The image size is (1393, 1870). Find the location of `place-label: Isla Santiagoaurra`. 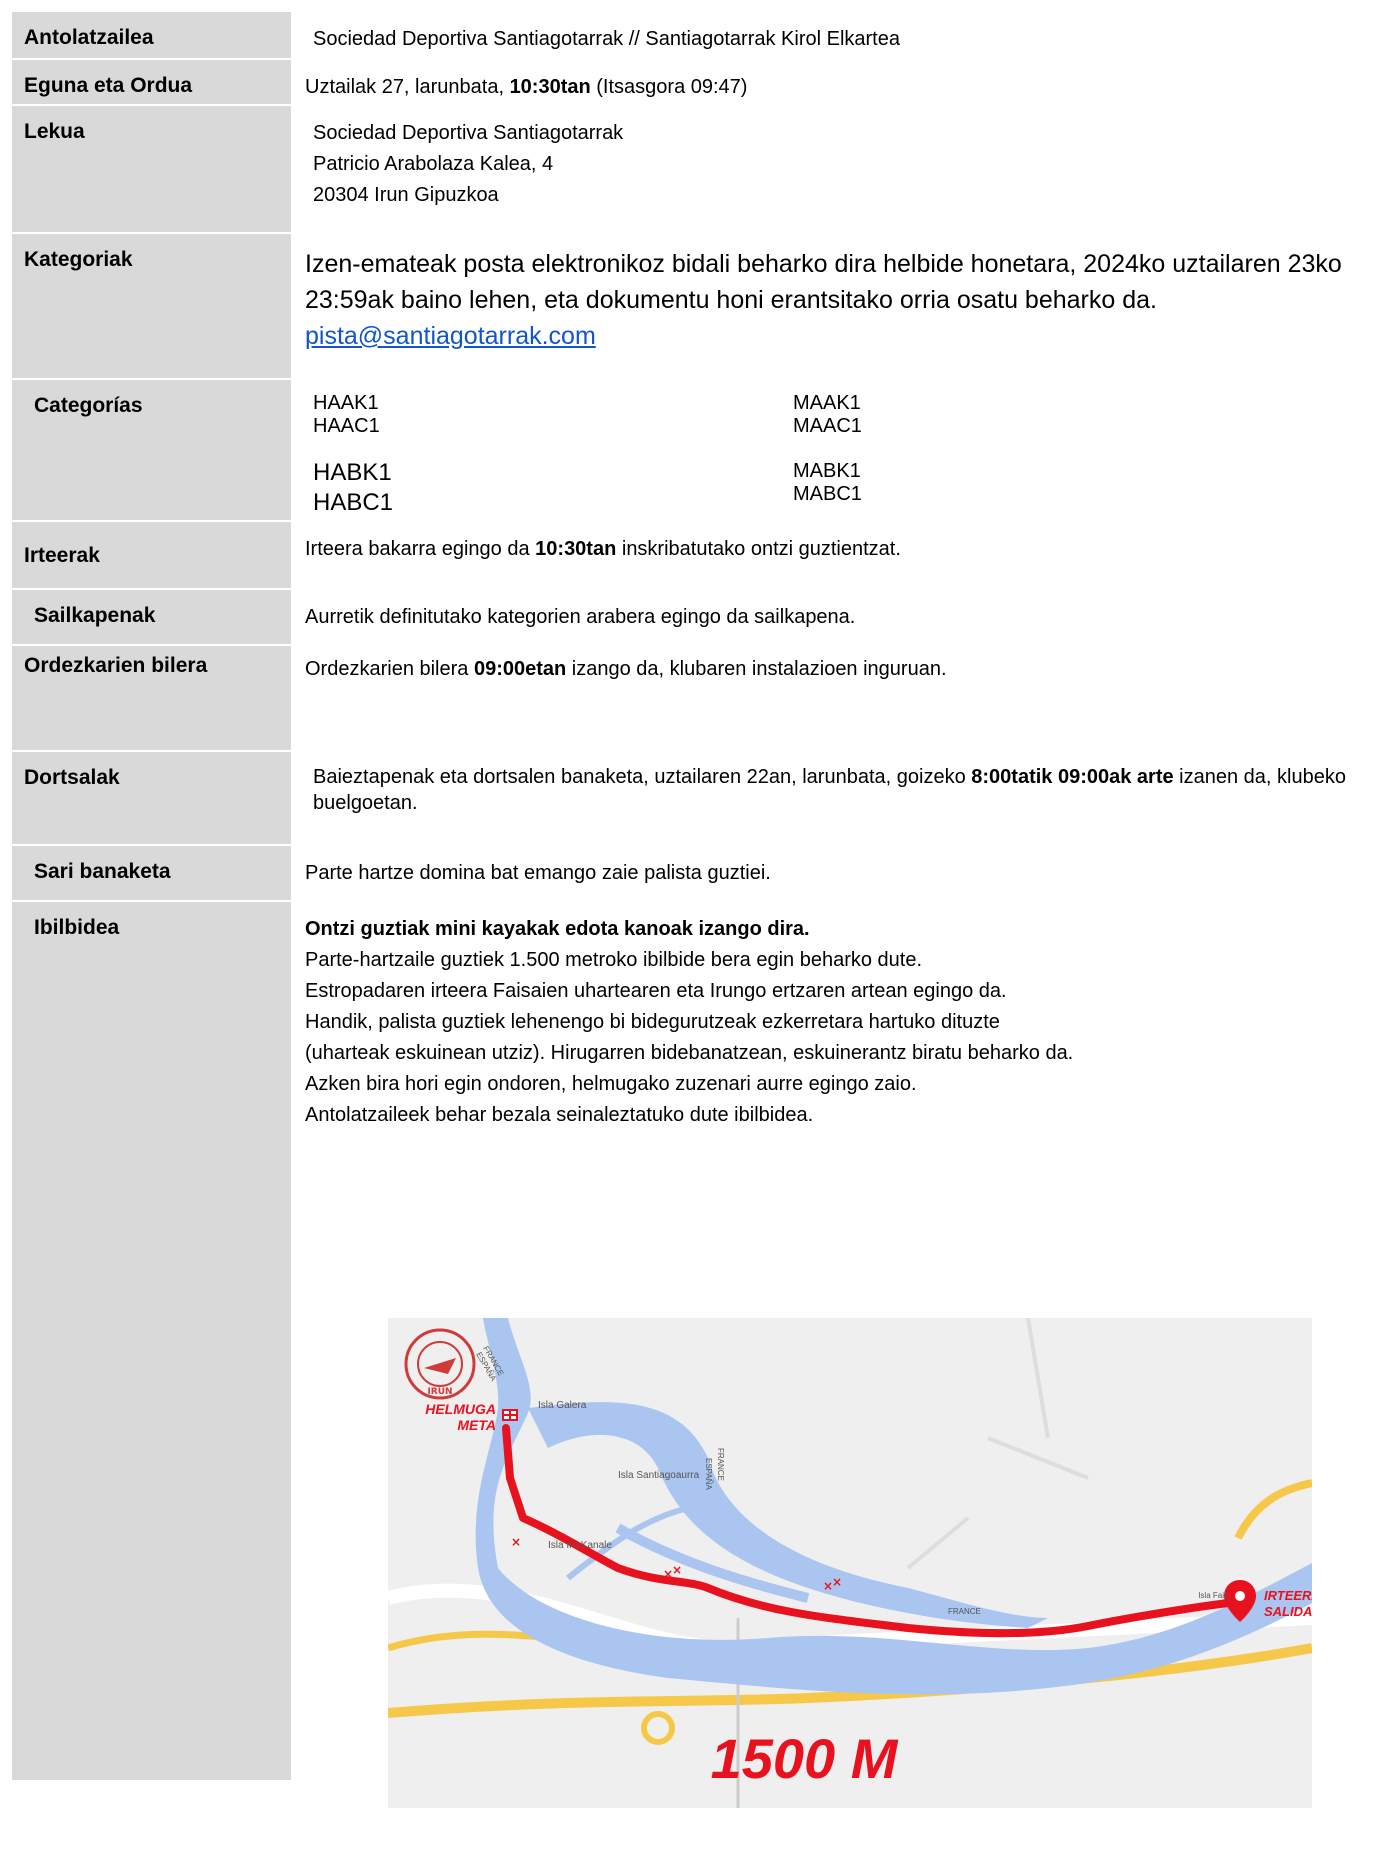

place-label: Isla Santiagoaurra is located at coordinates (659, 1475).